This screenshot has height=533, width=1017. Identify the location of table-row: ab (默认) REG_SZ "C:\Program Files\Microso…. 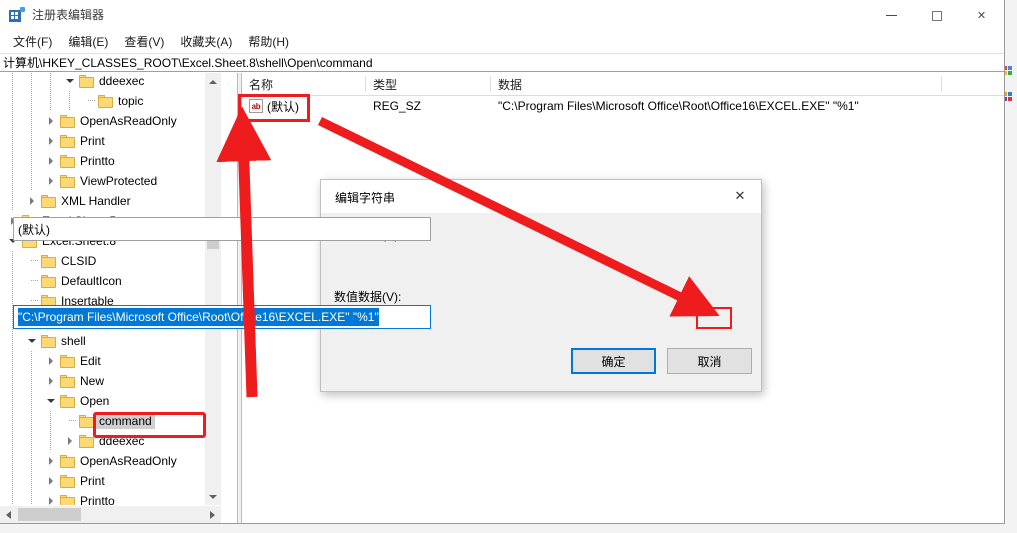
(623, 106).